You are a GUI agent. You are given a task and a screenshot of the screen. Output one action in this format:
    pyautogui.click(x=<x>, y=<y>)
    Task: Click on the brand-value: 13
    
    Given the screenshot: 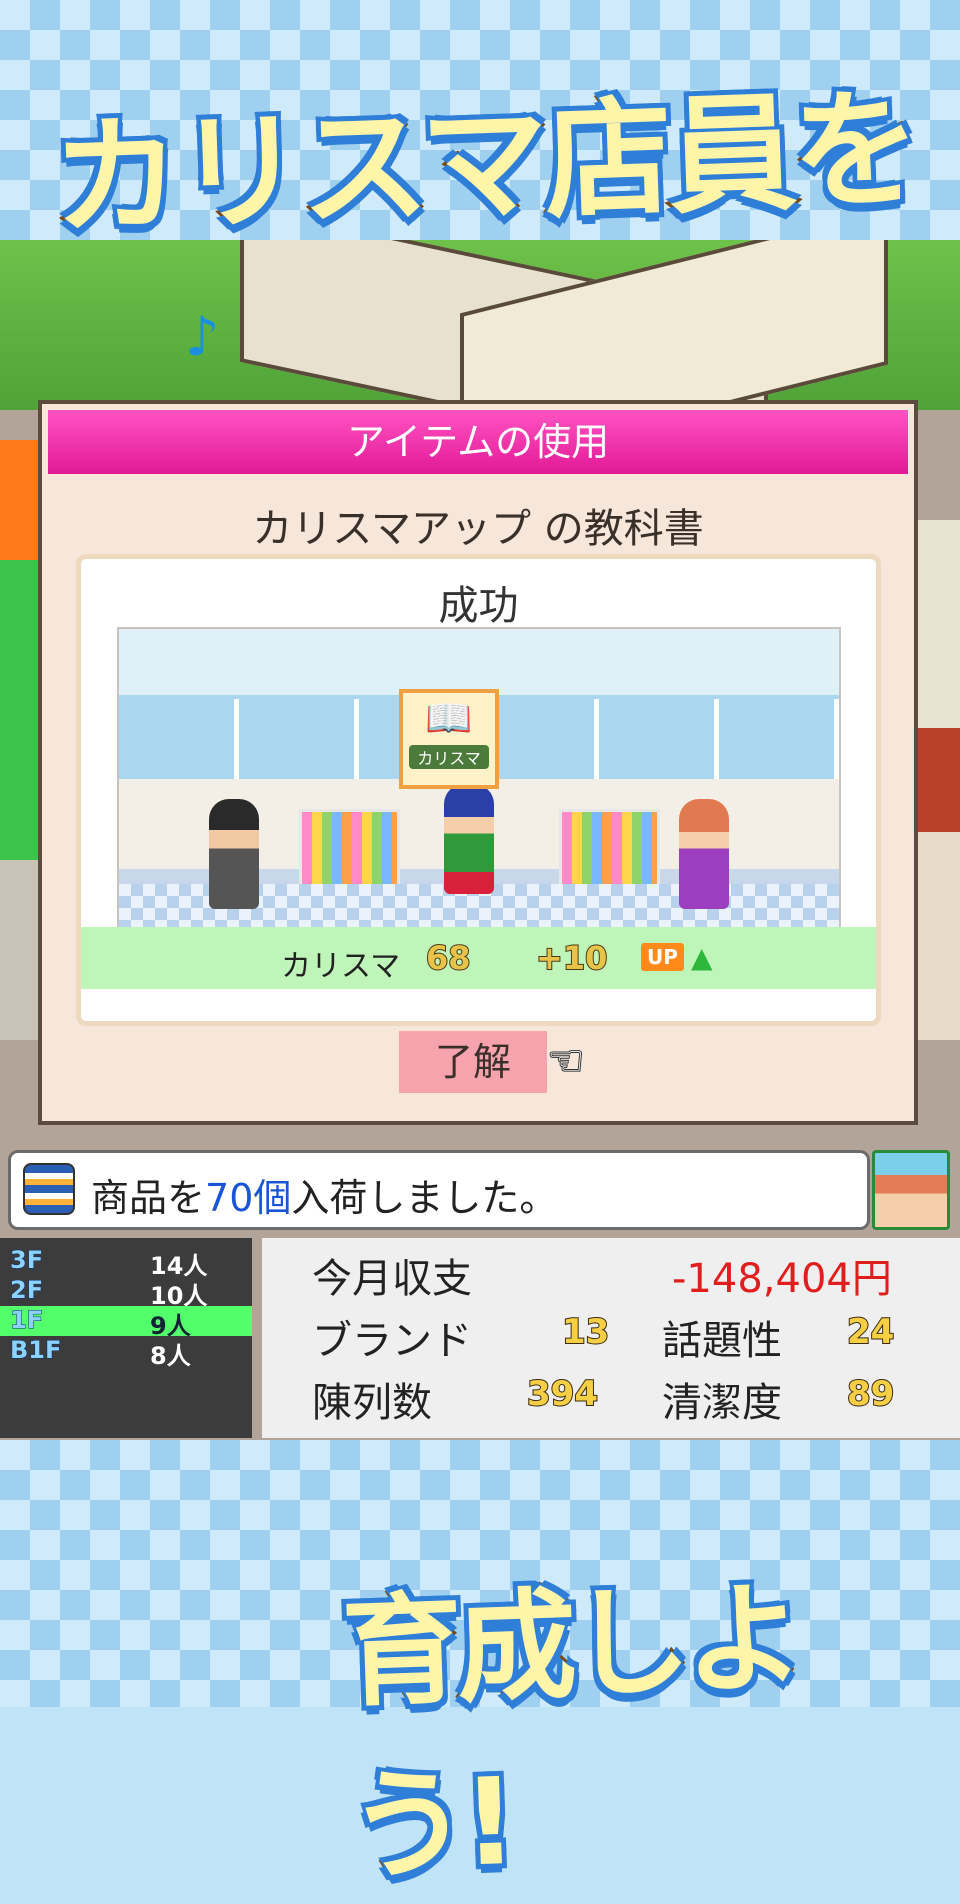 What is the action you would take?
    pyautogui.click(x=585, y=1332)
    